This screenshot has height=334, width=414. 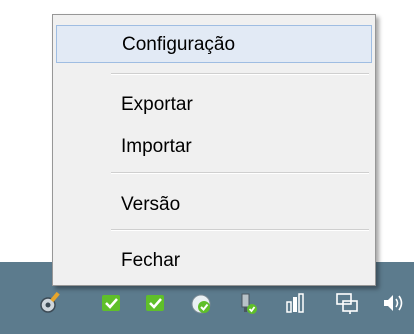 What do you see at coordinates (157, 104) in the screenshot?
I see `menu-item-label: Exportar` at bounding box center [157, 104].